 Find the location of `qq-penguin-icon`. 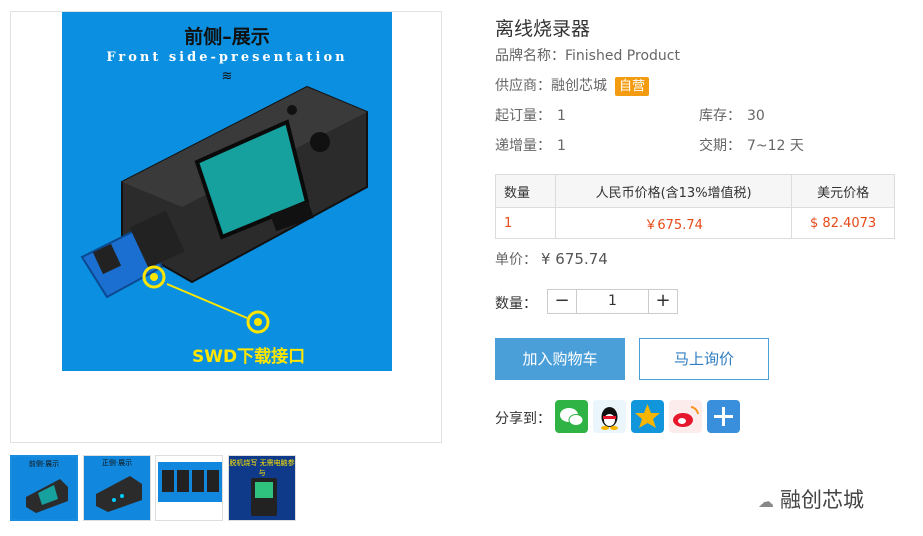

qq-penguin-icon is located at coordinates (609, 418).